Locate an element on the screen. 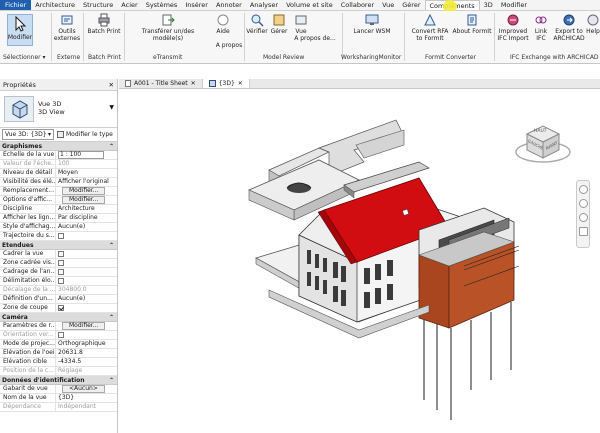 This screenshot has height=433, width=600. external-tools-button: Outils externes is located at coordinates (67, 27).